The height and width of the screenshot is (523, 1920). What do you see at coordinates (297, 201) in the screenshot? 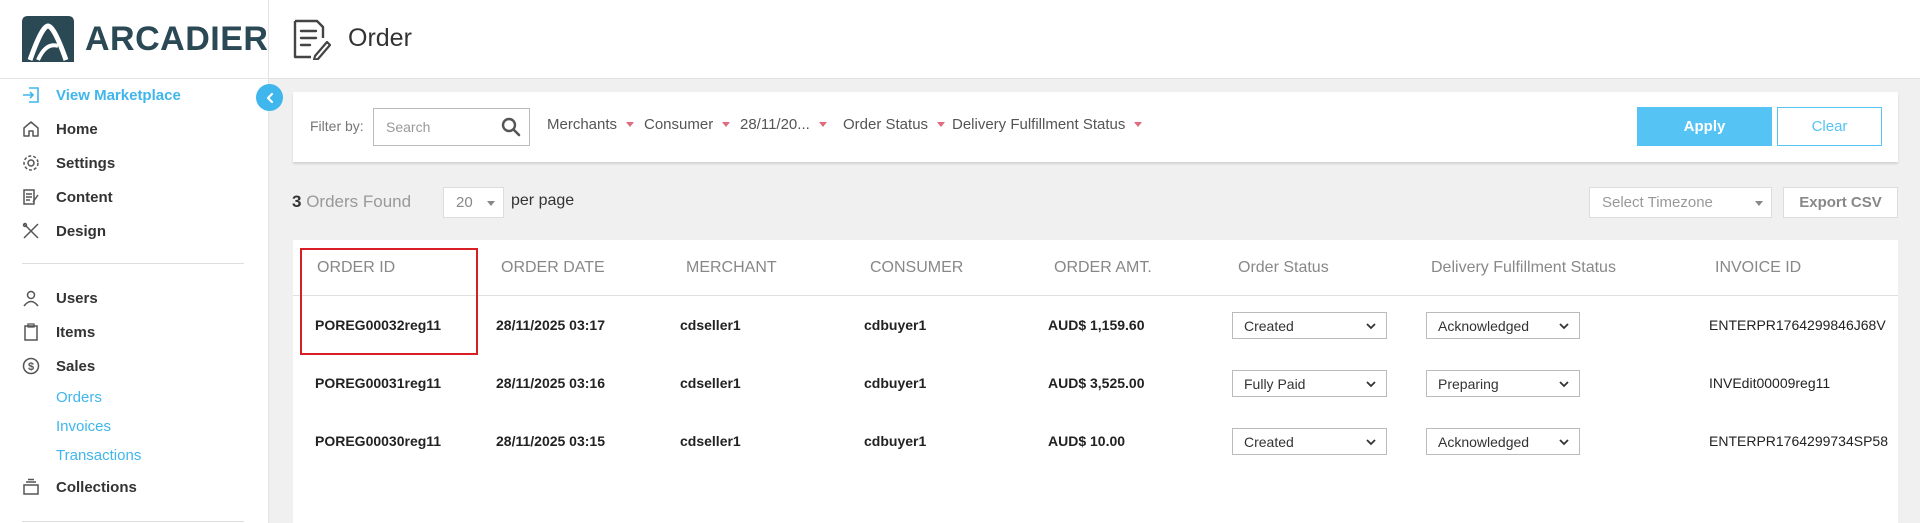
I see `orders-count: 3` at bounding box center [297, 201].